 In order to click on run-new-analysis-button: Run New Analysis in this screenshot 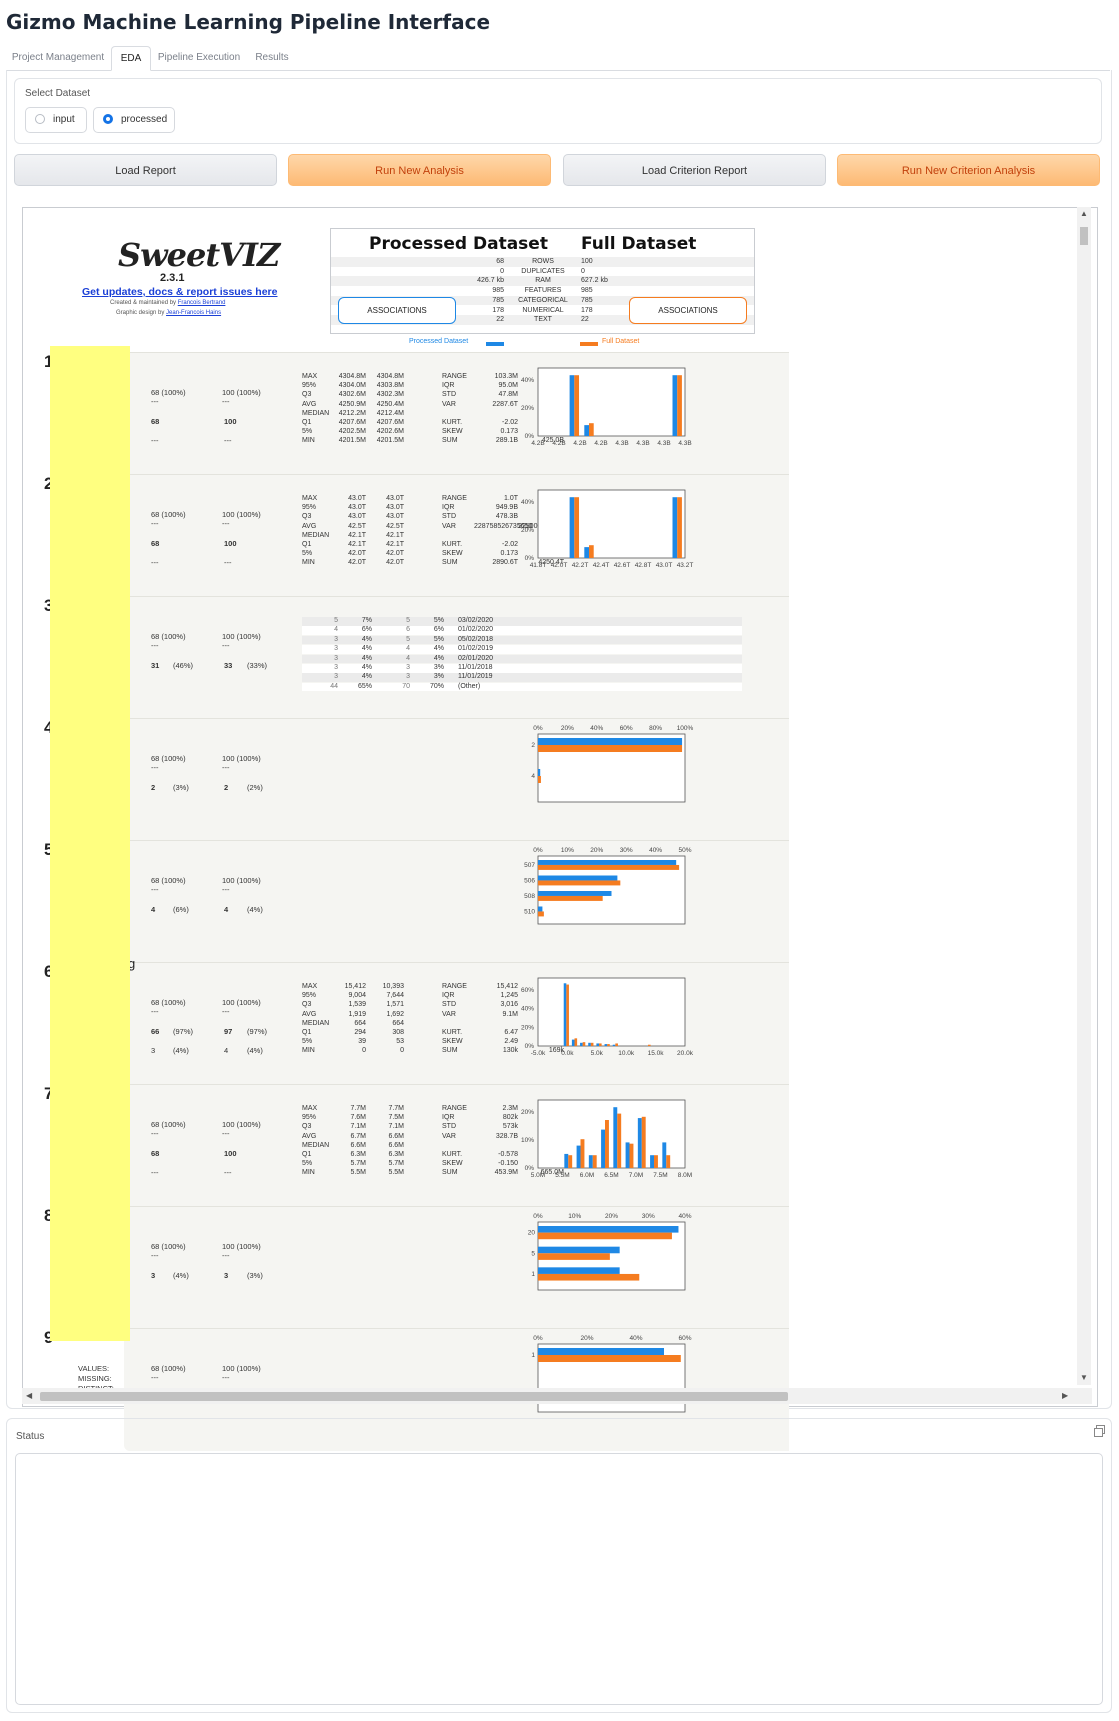, I will do `click(419, 170)`.